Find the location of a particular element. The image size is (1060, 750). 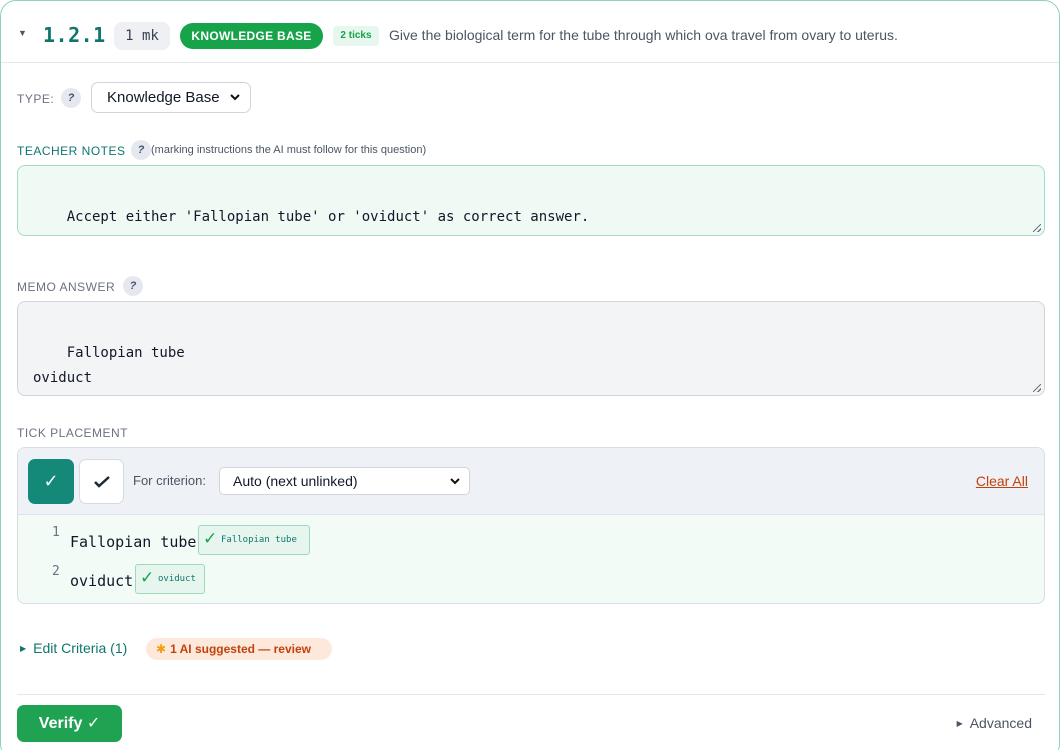

marks-badge: 1 mk is located at coordinates (142, 36).